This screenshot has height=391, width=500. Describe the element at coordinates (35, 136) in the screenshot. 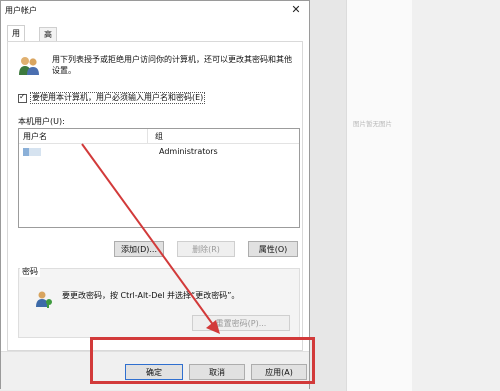

I see `column-header-username: 用户名` at that location.